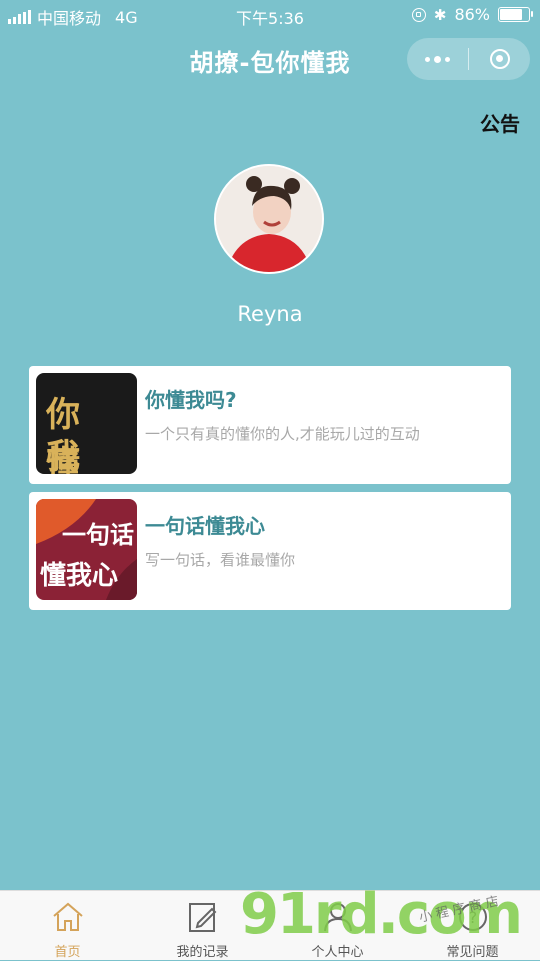 Image resolution: width=540 pixels, height=961 pixels. Describe the element at coordinates (65, 455) in the screenshot. I see `thumb-text-bottom: 我 吗` at that location.